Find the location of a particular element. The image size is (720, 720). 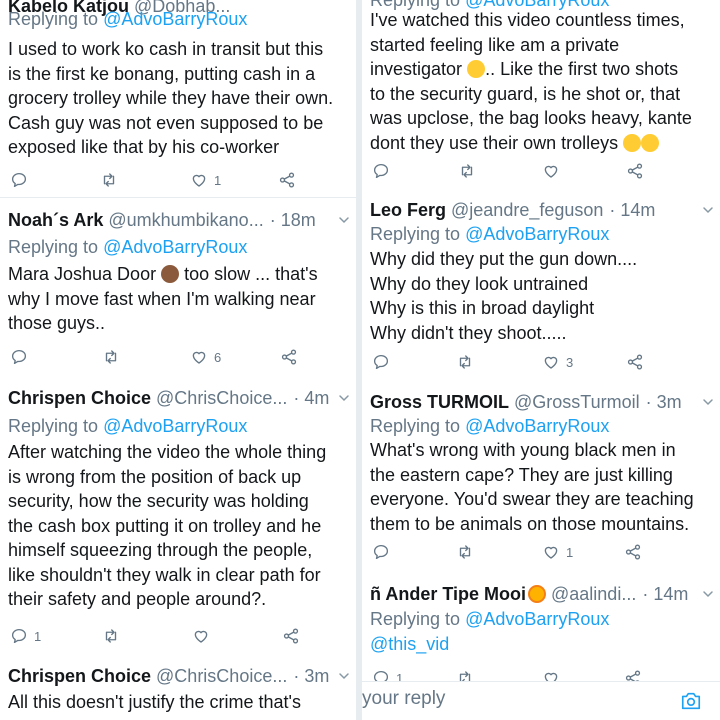

tweet-text-fragment: Mara Joshua Door is located at coordinates (85, 274).